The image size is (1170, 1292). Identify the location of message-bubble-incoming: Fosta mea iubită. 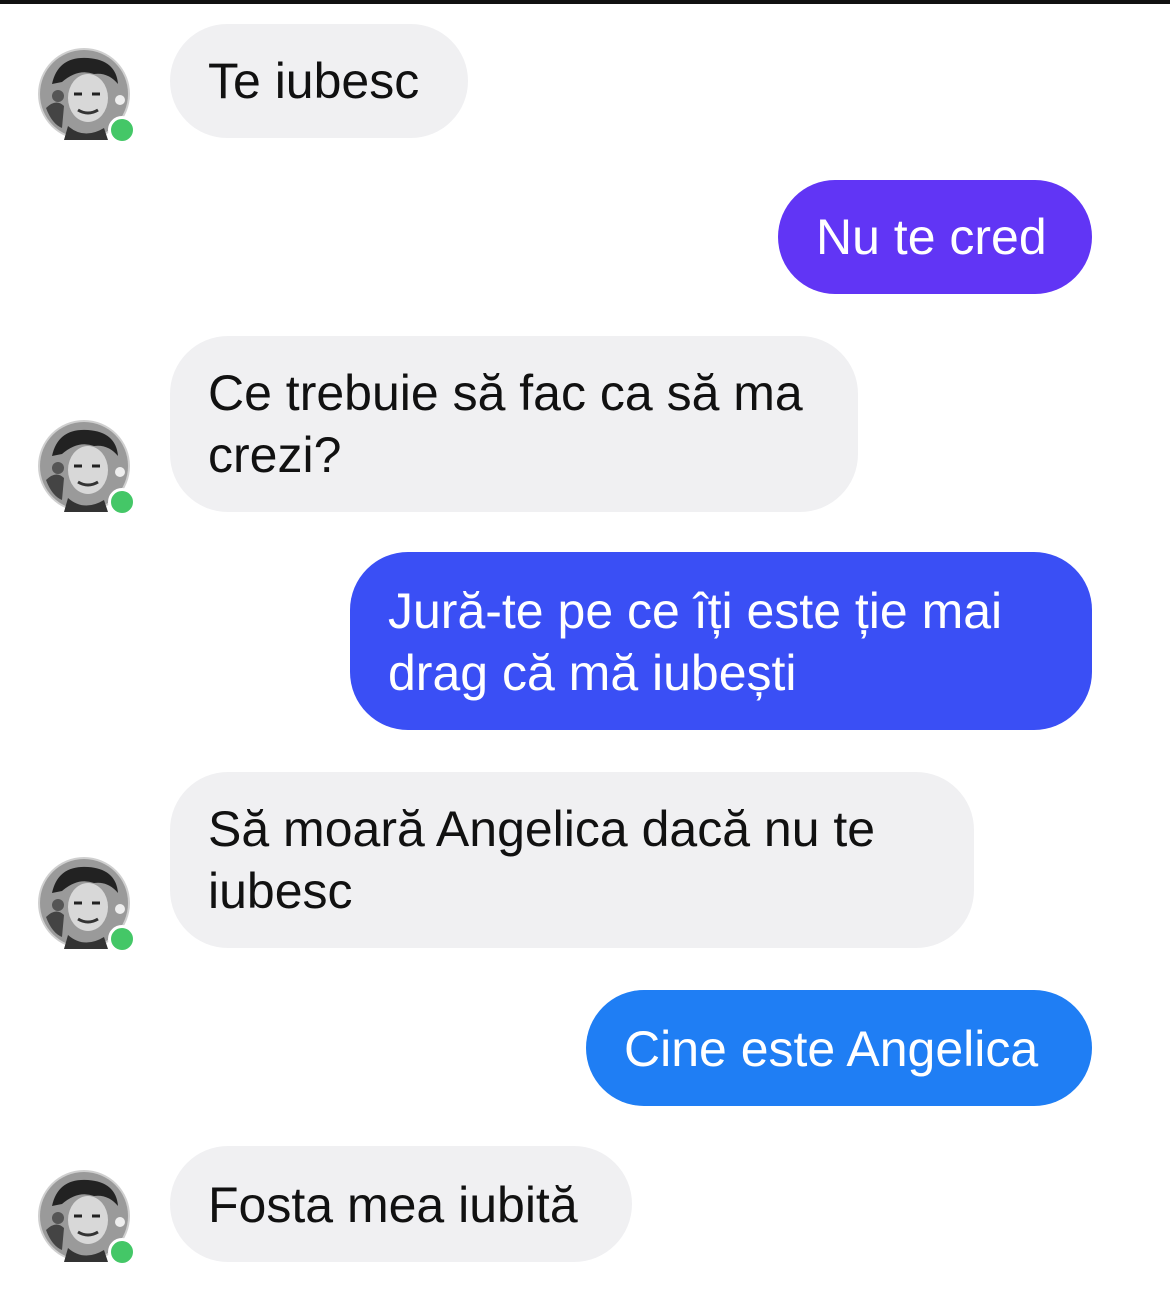
(401, 1204).